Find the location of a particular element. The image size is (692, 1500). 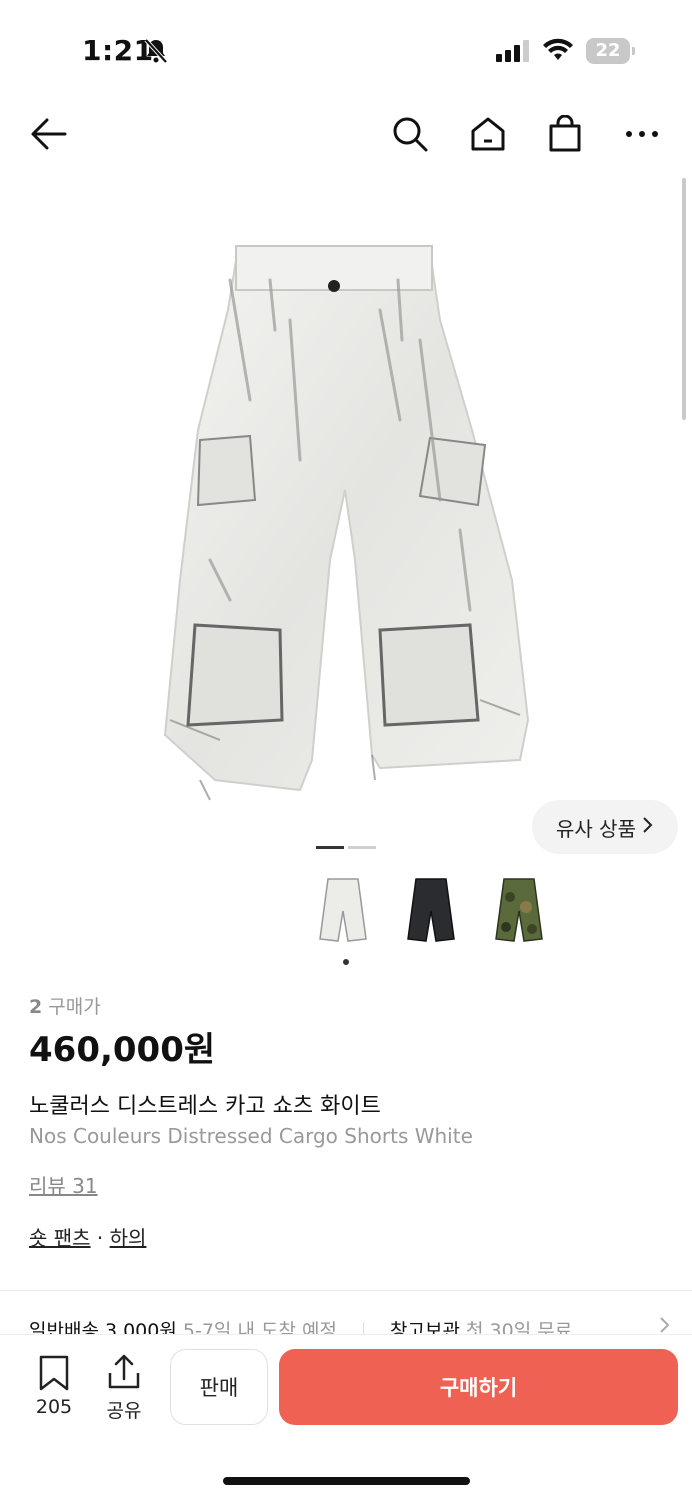

product-title-korean: 노쿨러스 디스트레스 카고 쇼츠 화이트 is located at coordinates (205, 1106).